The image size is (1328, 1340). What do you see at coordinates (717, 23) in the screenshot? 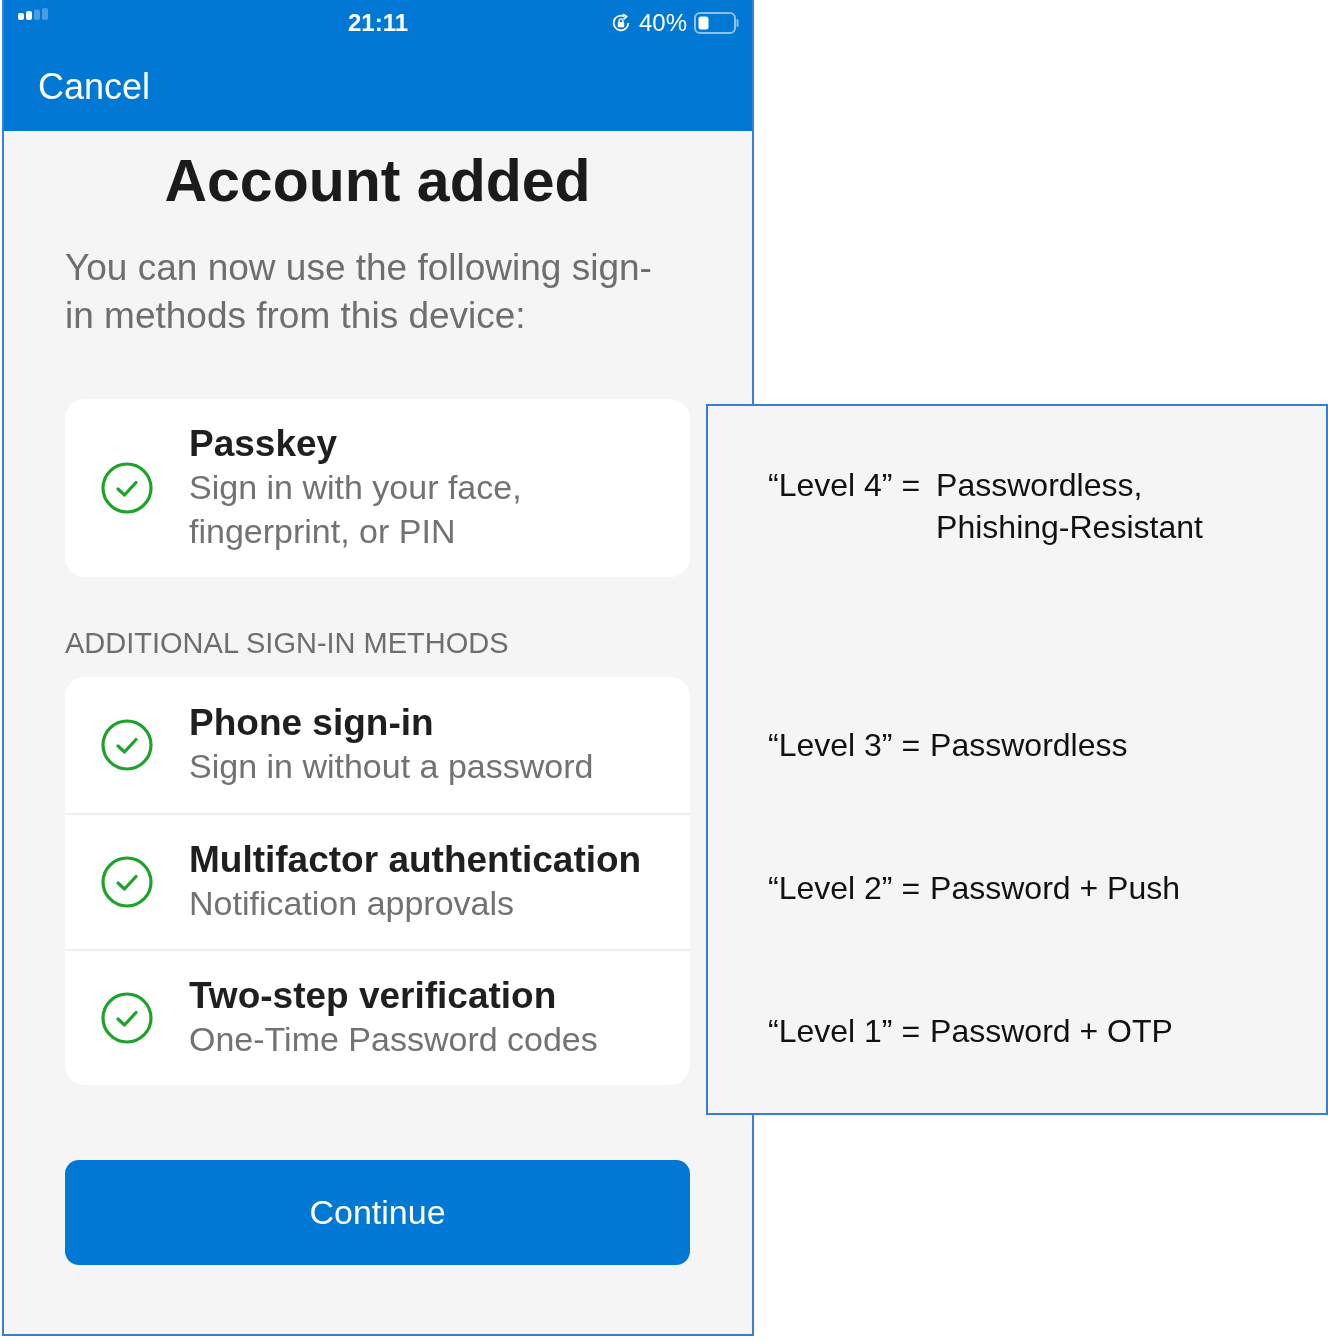
I see `battery-icon` at bounding box center [717, 23].